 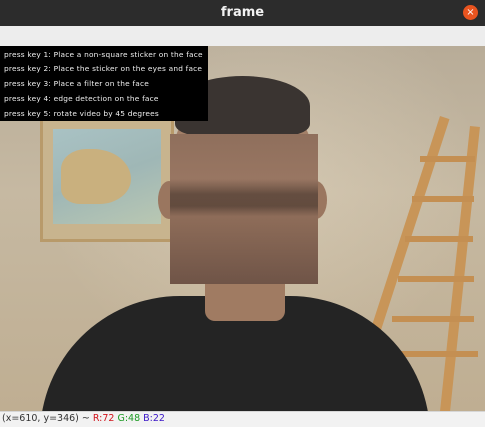 What do you see at coordinates (103, 418) in the screenshot?
I see `pixel-red-value: R:72` at bounding box center [103, 418].